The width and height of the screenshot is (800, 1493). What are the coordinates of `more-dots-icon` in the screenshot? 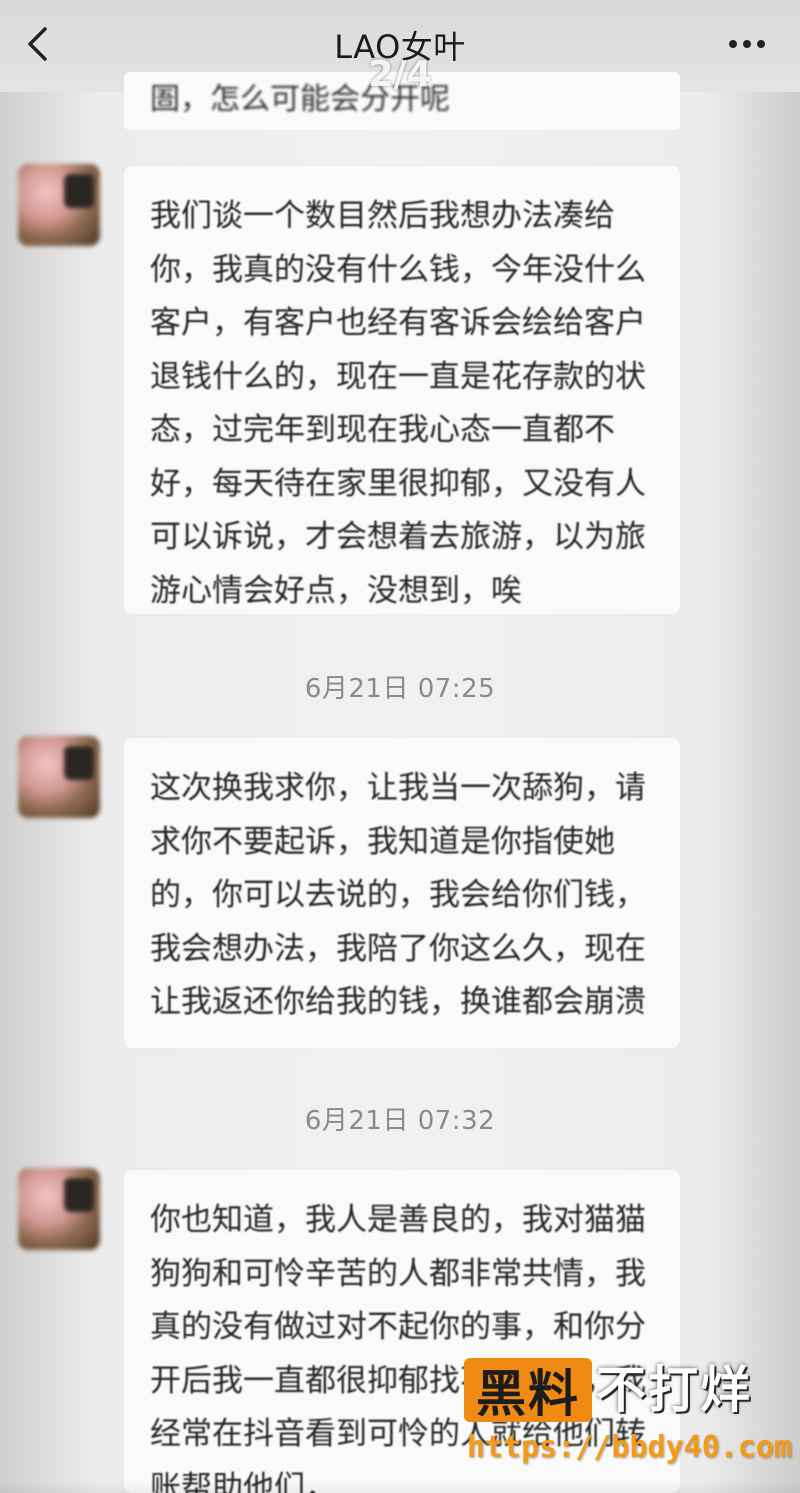 It's located at (733, 44).